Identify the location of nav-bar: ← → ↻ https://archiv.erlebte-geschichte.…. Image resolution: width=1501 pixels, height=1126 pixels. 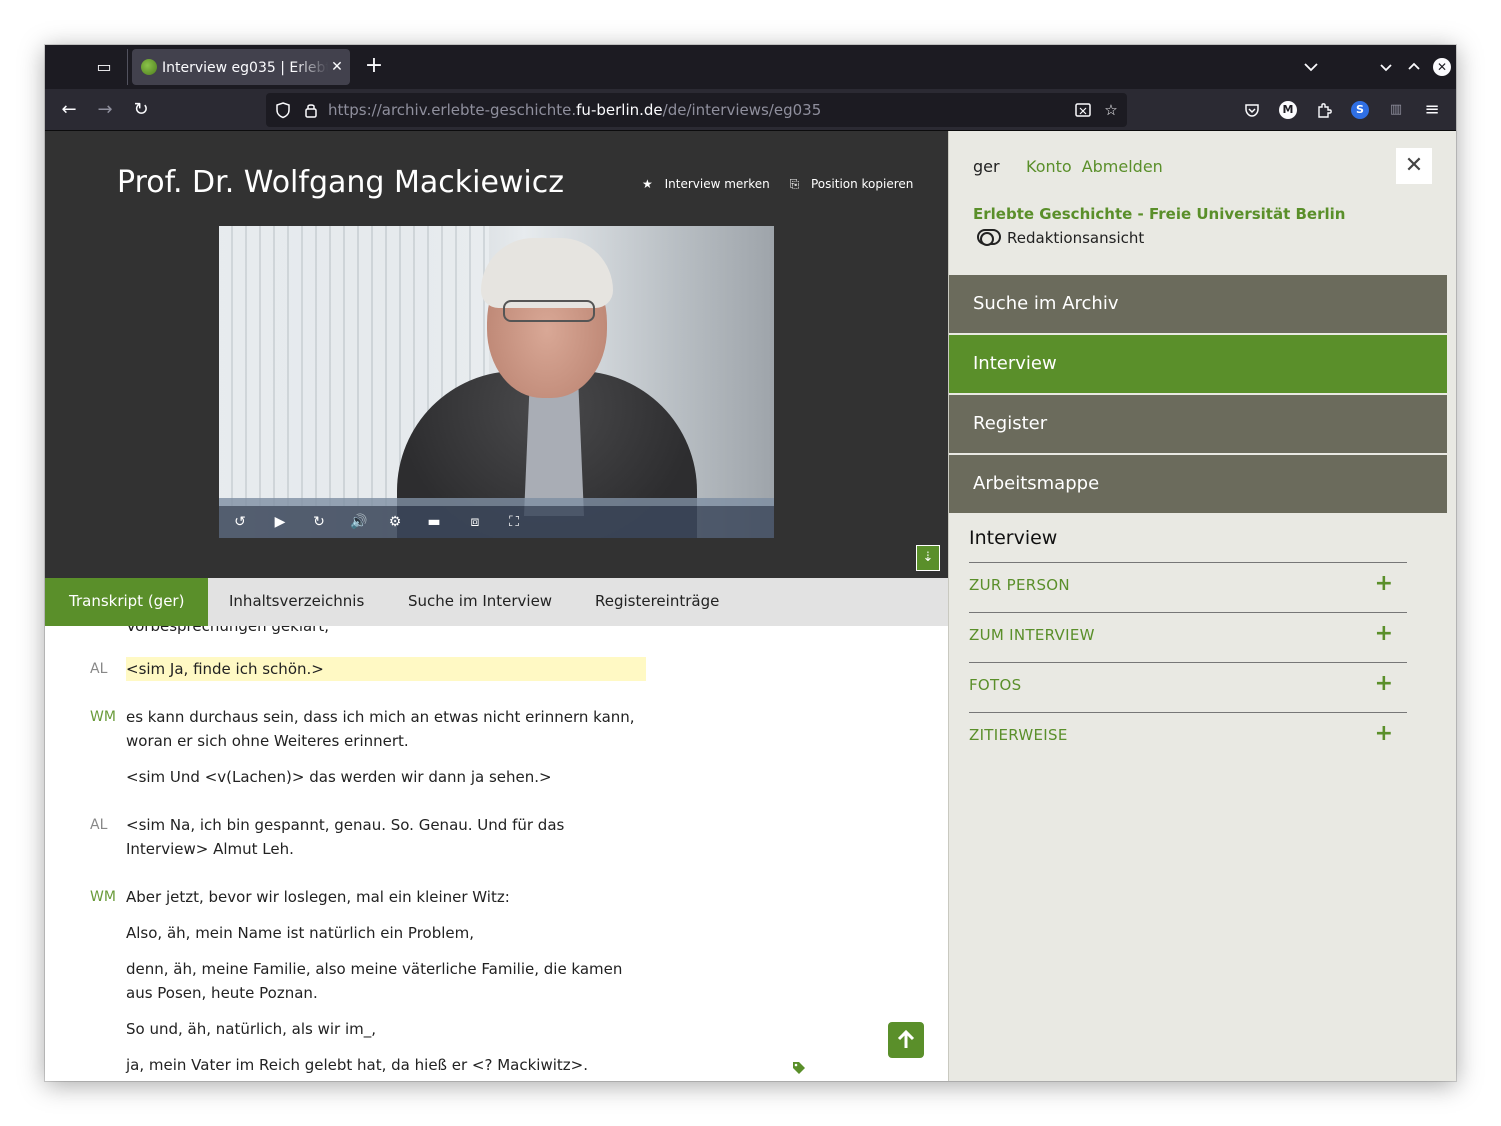
(750, 110).